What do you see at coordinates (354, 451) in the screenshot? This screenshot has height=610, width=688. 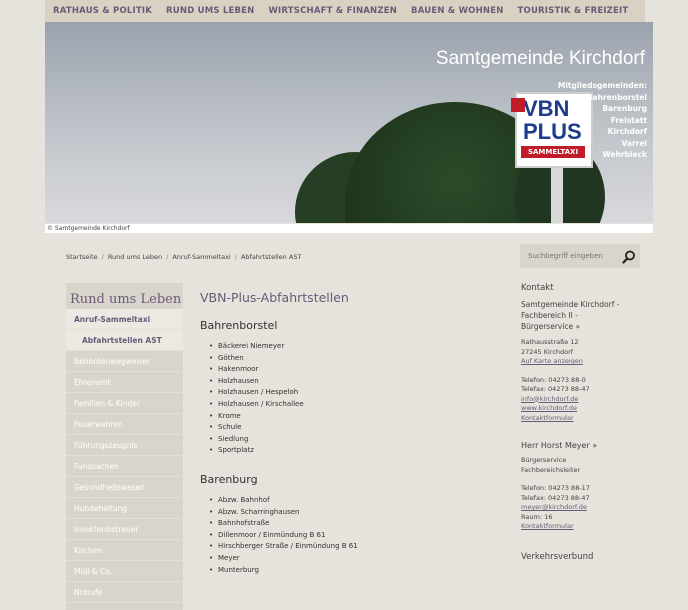 I see `list-item: Sportplatz` at bounding box center [354, 451].